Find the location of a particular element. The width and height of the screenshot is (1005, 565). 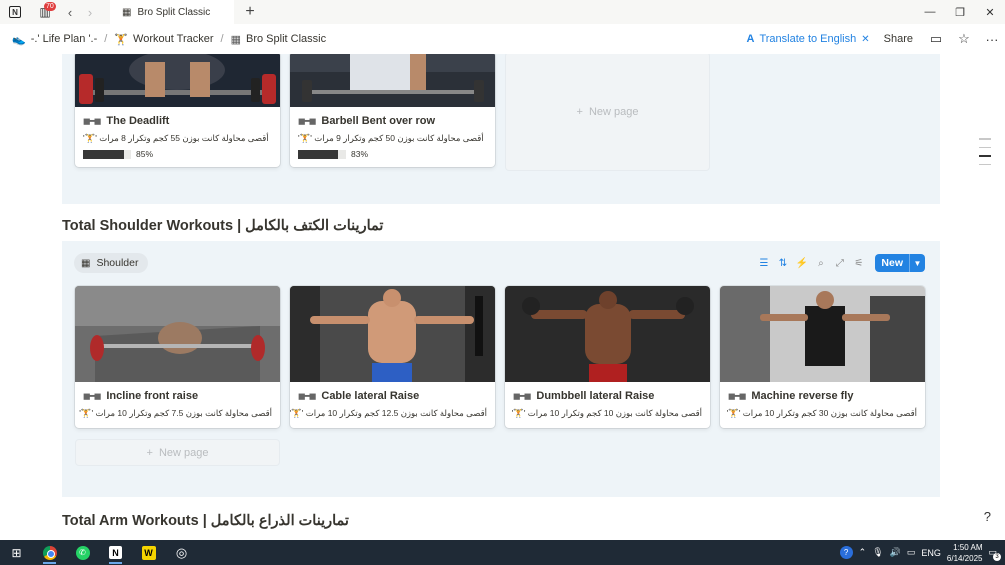

minimize-button: — is located at coordinates (930, 12).